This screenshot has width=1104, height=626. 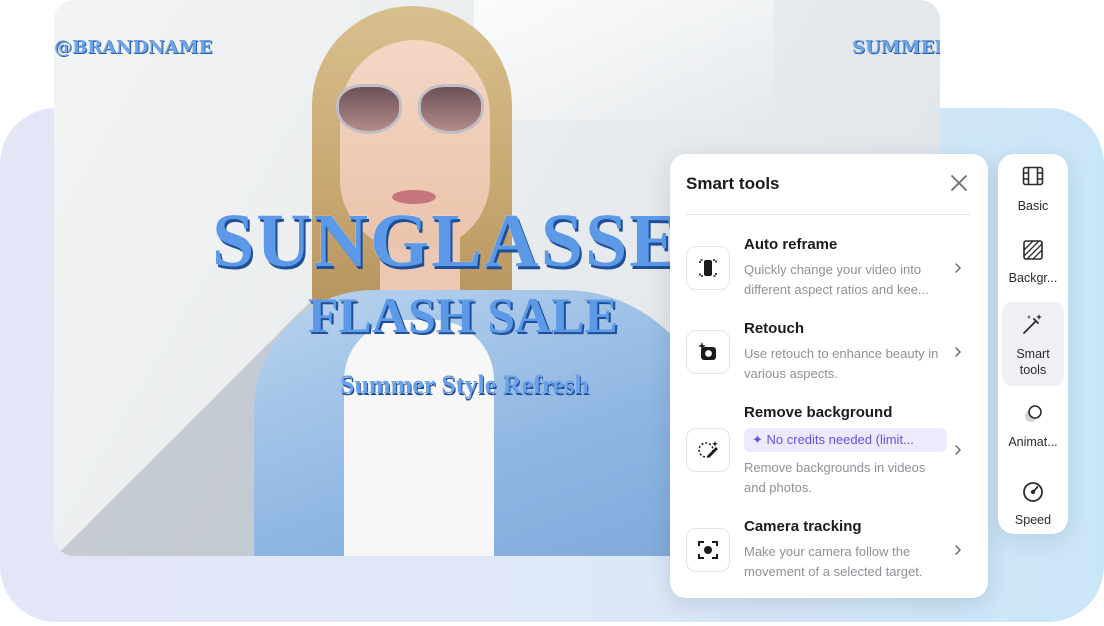 What do you see at coordinates (835, 477) in the screenshot?
I see `tool-description: Remove backgrounds in videos and photos.` at bounding box center [835, 477].